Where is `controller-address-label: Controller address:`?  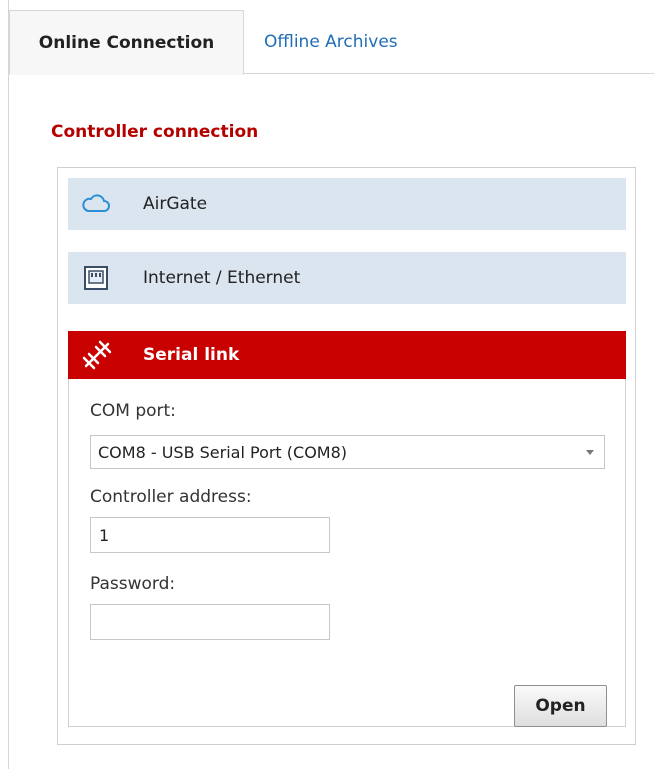
controller-address-label: Controller address: is located at coordinates (171, 497).